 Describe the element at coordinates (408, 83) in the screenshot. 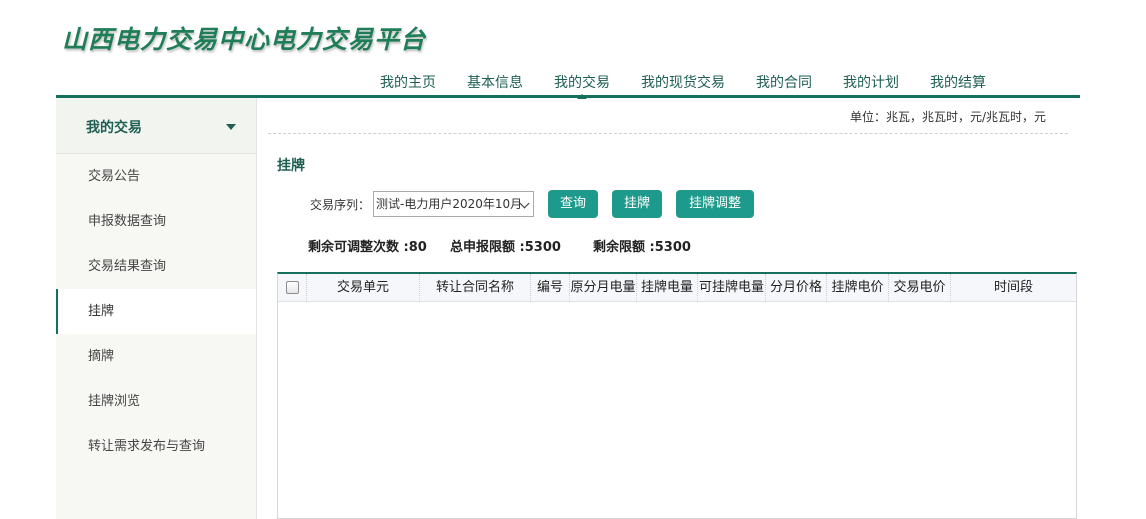

I see `nav-my-home: 我的主页` at that location.